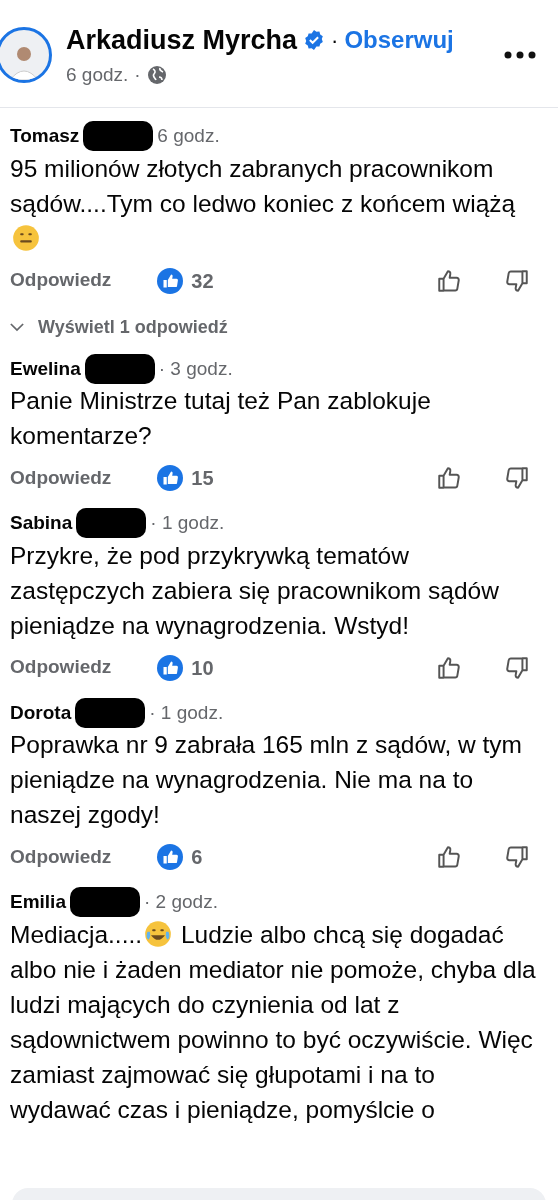 Image resolution: width=558 pixels, height=1200 pixels. Describe the element at coordinates (181, 902) in the screenshot. I see `comment-time: · 2 godz.` at that location.